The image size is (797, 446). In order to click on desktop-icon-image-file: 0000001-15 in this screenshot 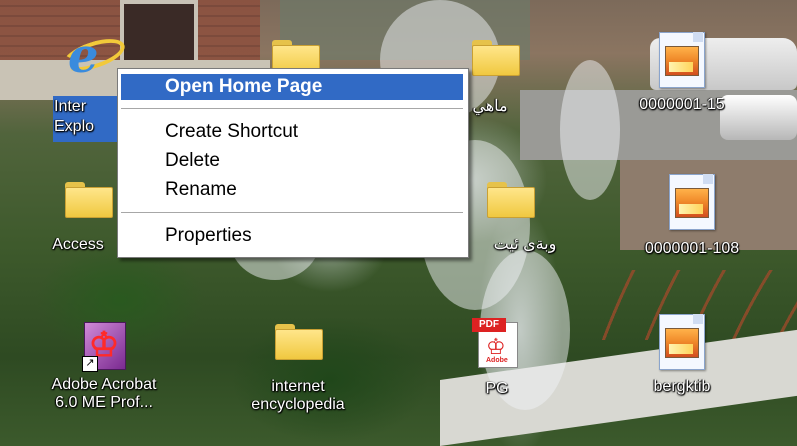, I will do `click(682, 73)`.